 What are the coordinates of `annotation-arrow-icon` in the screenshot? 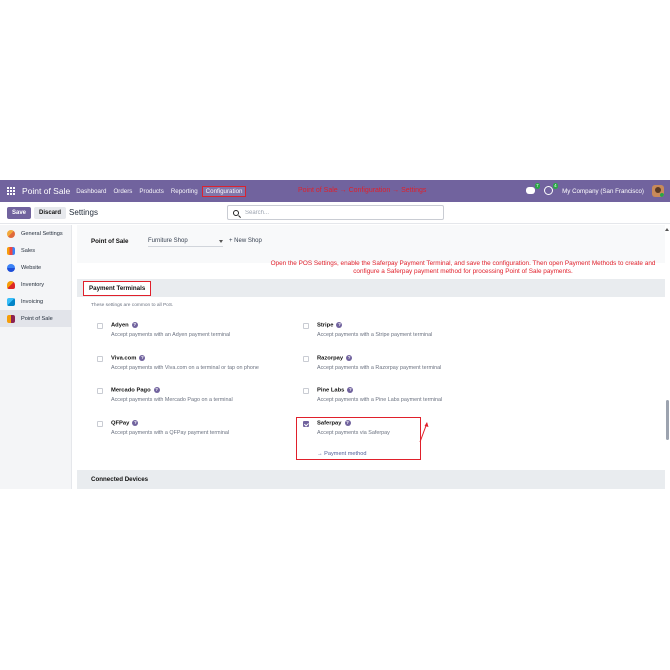 It's located at (424, 432).